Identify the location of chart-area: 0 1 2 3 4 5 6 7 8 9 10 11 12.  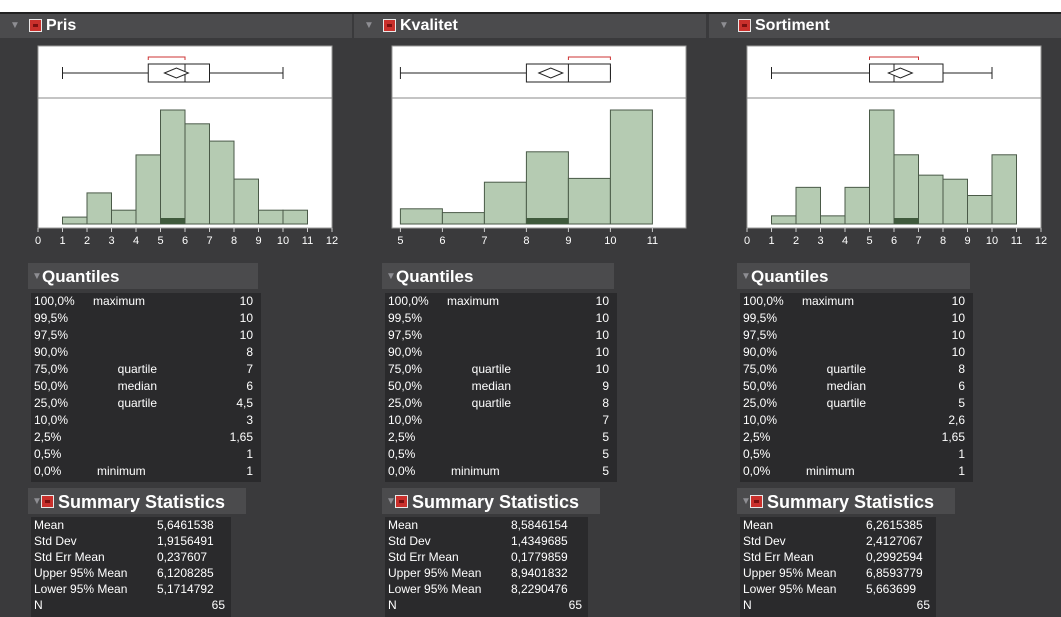
(186, 146).